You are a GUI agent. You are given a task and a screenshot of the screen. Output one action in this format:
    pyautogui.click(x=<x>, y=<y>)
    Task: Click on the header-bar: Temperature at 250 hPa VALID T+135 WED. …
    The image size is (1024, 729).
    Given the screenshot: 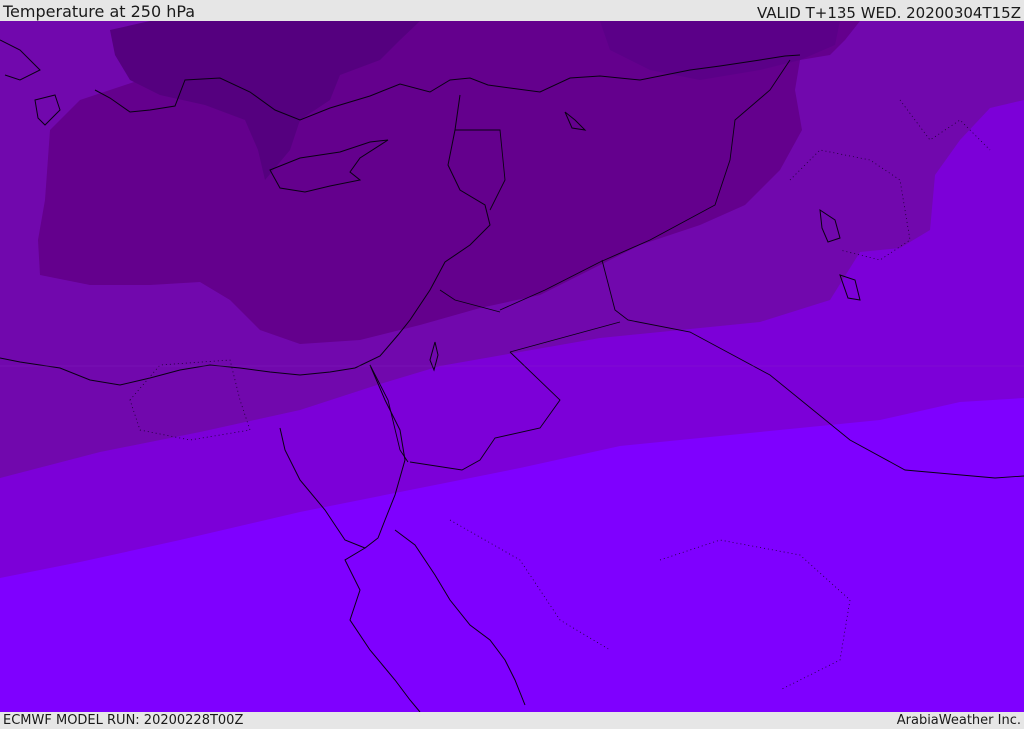 What is the action you would take?
    pyautogui.click(x=512, y=11)
    